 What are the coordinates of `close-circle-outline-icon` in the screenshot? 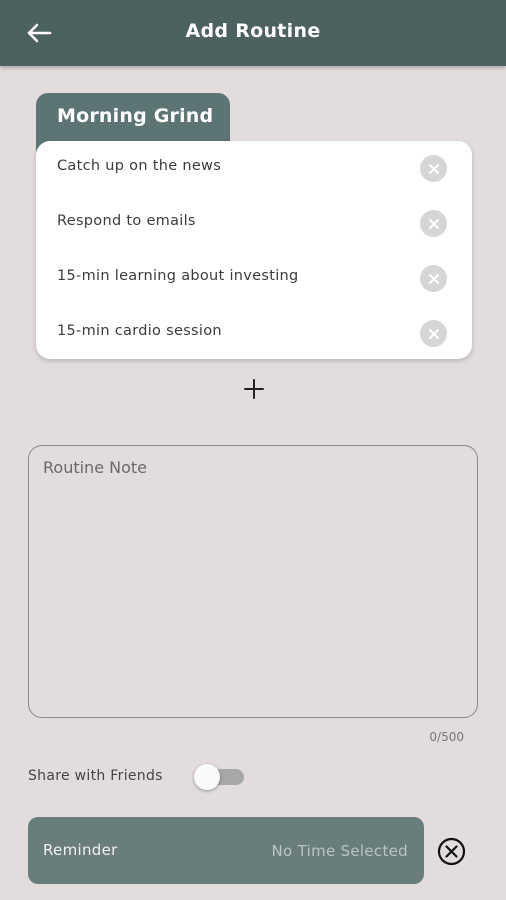 It's located at (451, 851).